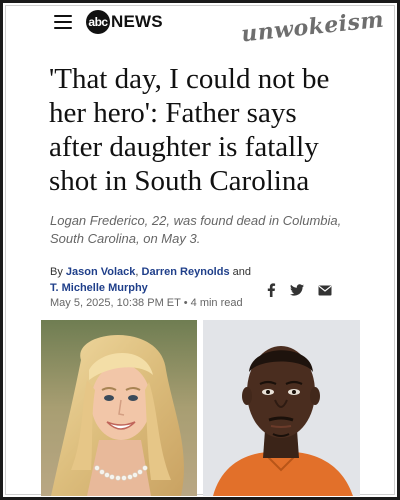 The width and height of the screenshot is (400, 500). I want to click on twitter-icon, so click(297, 290).